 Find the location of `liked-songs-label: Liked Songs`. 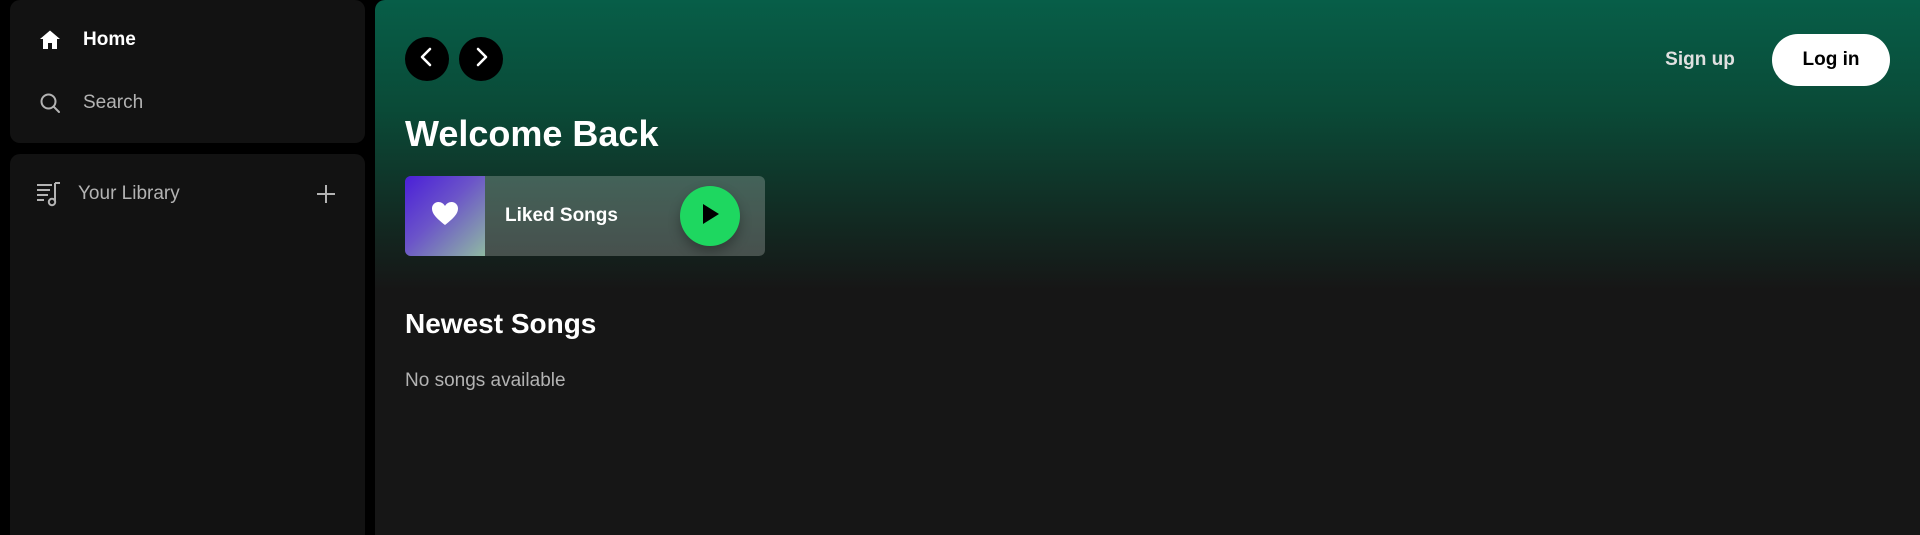

liked-songs-label: Liked Songs is located at coordinates (561, 215).